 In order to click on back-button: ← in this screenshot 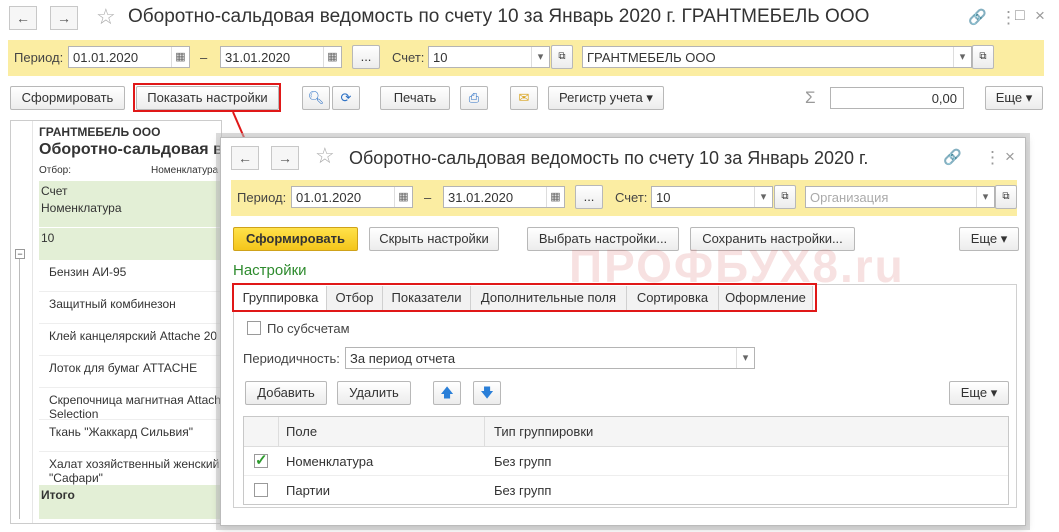, I will do `click(245, 158)`.